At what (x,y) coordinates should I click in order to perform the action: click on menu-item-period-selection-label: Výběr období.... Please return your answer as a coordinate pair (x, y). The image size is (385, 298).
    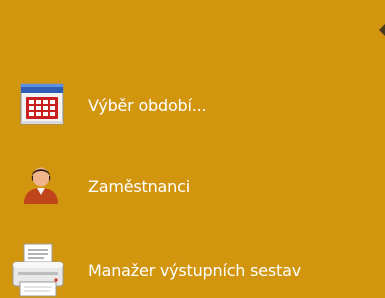
    Looking at the image, I should click on (147, 105).